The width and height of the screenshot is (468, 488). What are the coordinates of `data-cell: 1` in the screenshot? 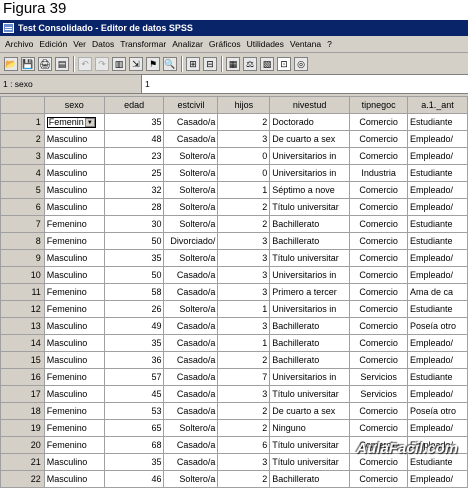 It's located at (244, 190).